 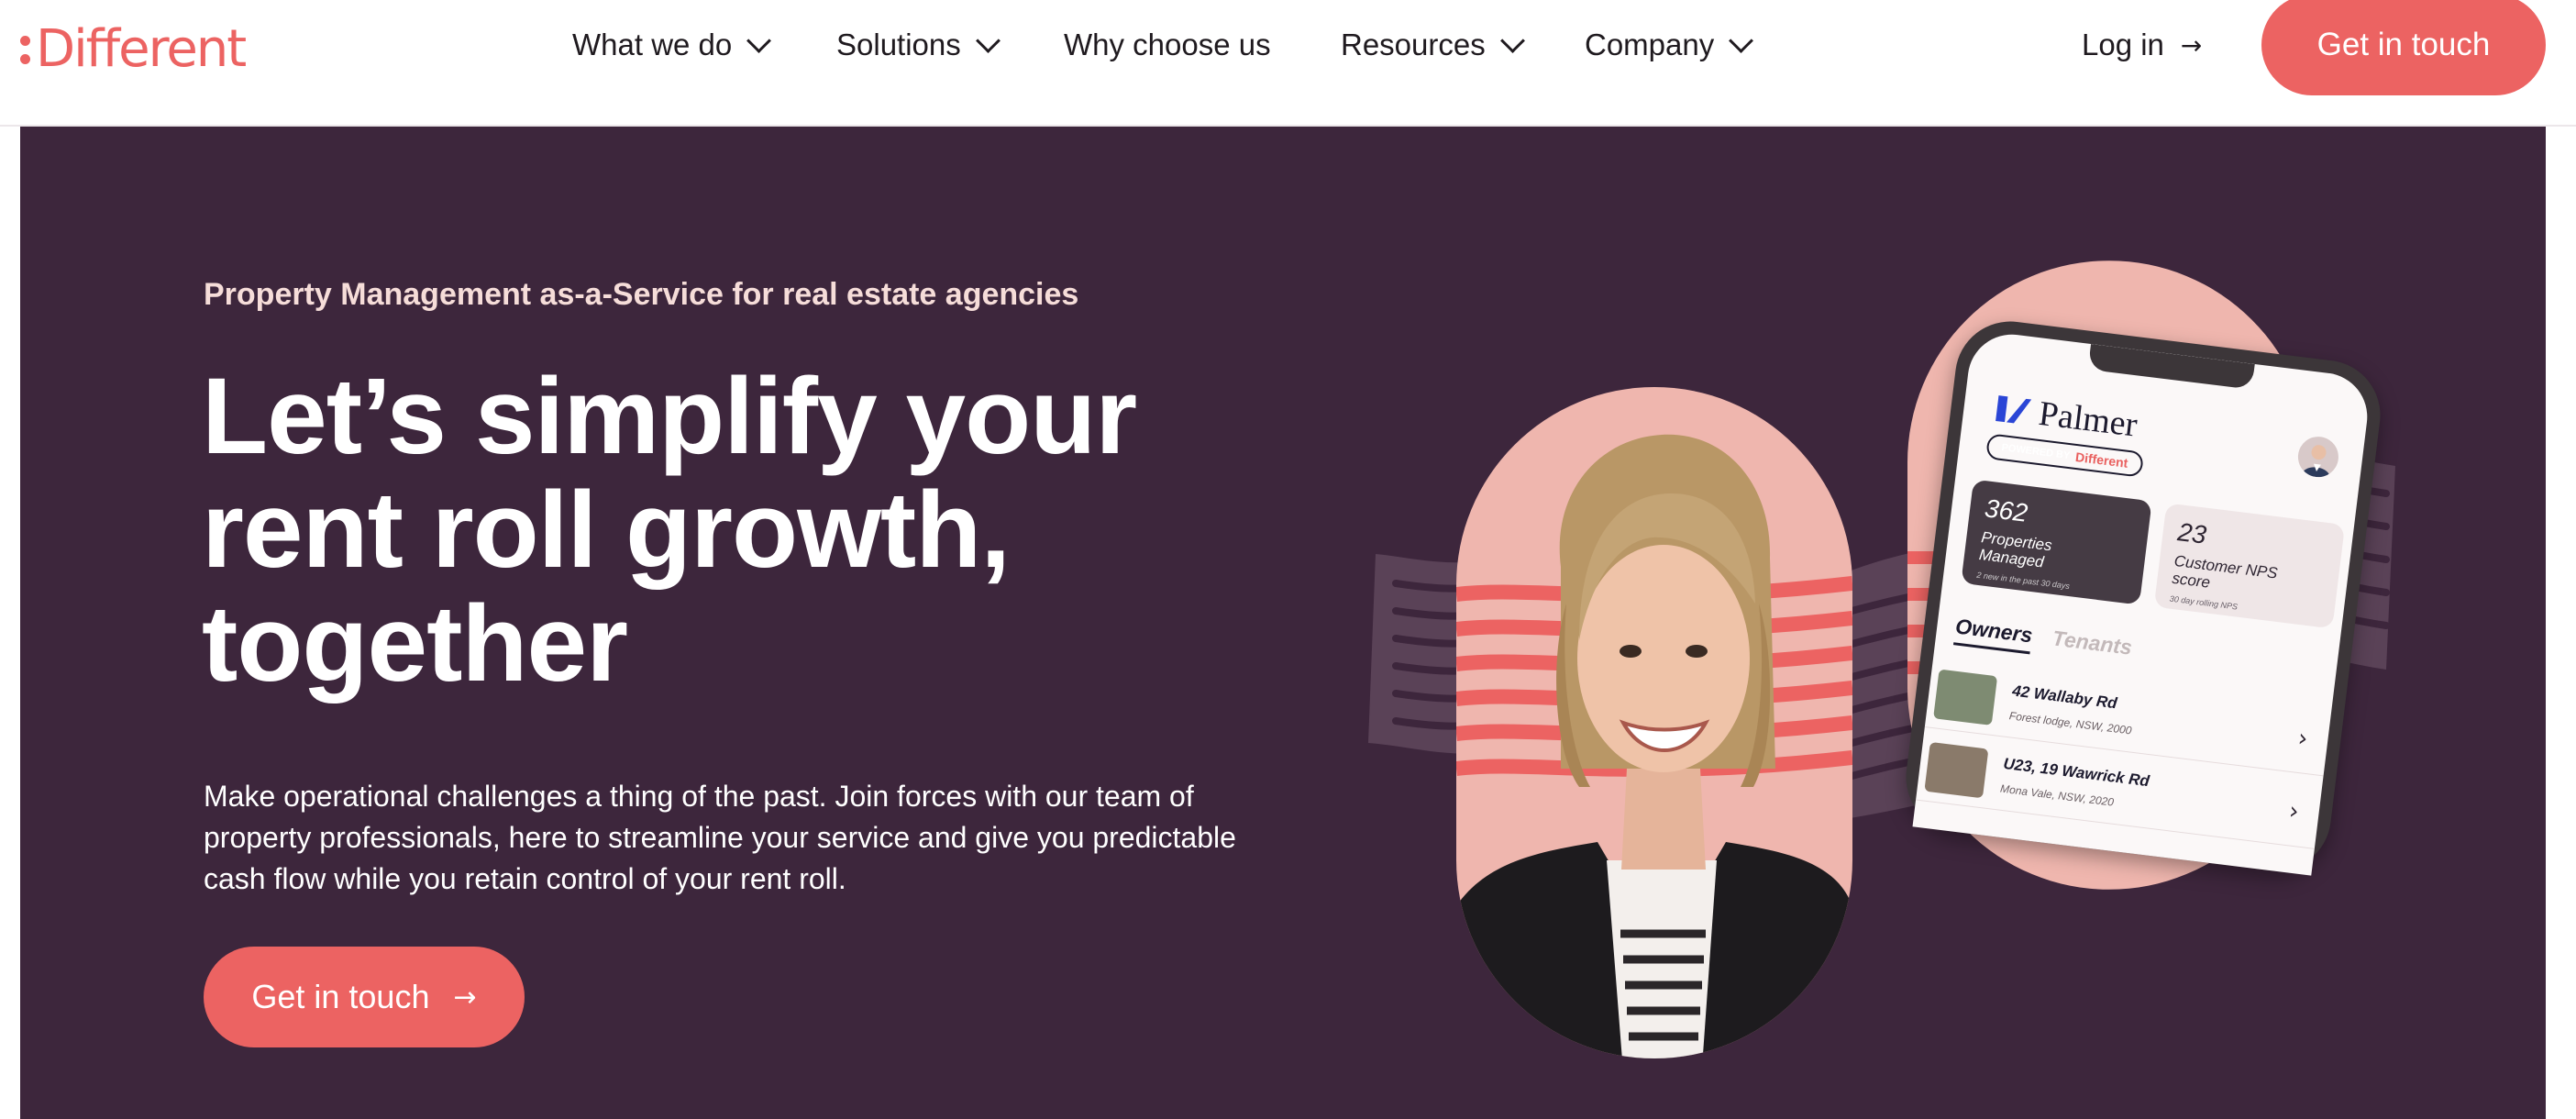 I want to click on tab-owners: Owners, so click(x=1993, y=634).